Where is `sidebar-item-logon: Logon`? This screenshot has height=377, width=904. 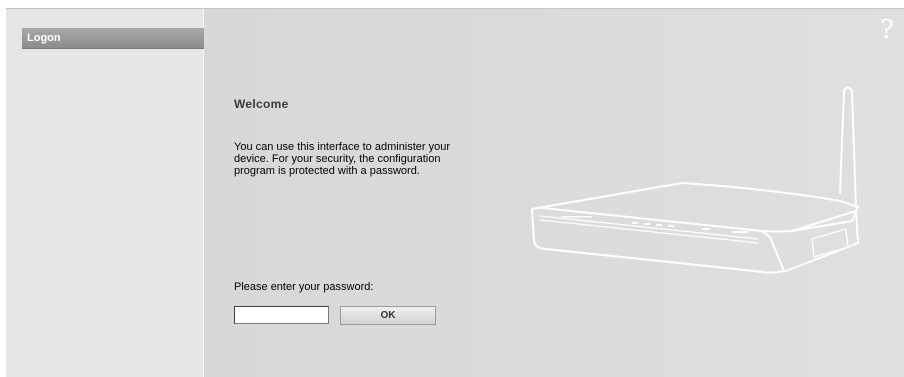
sidebar-item-logon: Logon is located at coordinates (116, 38).